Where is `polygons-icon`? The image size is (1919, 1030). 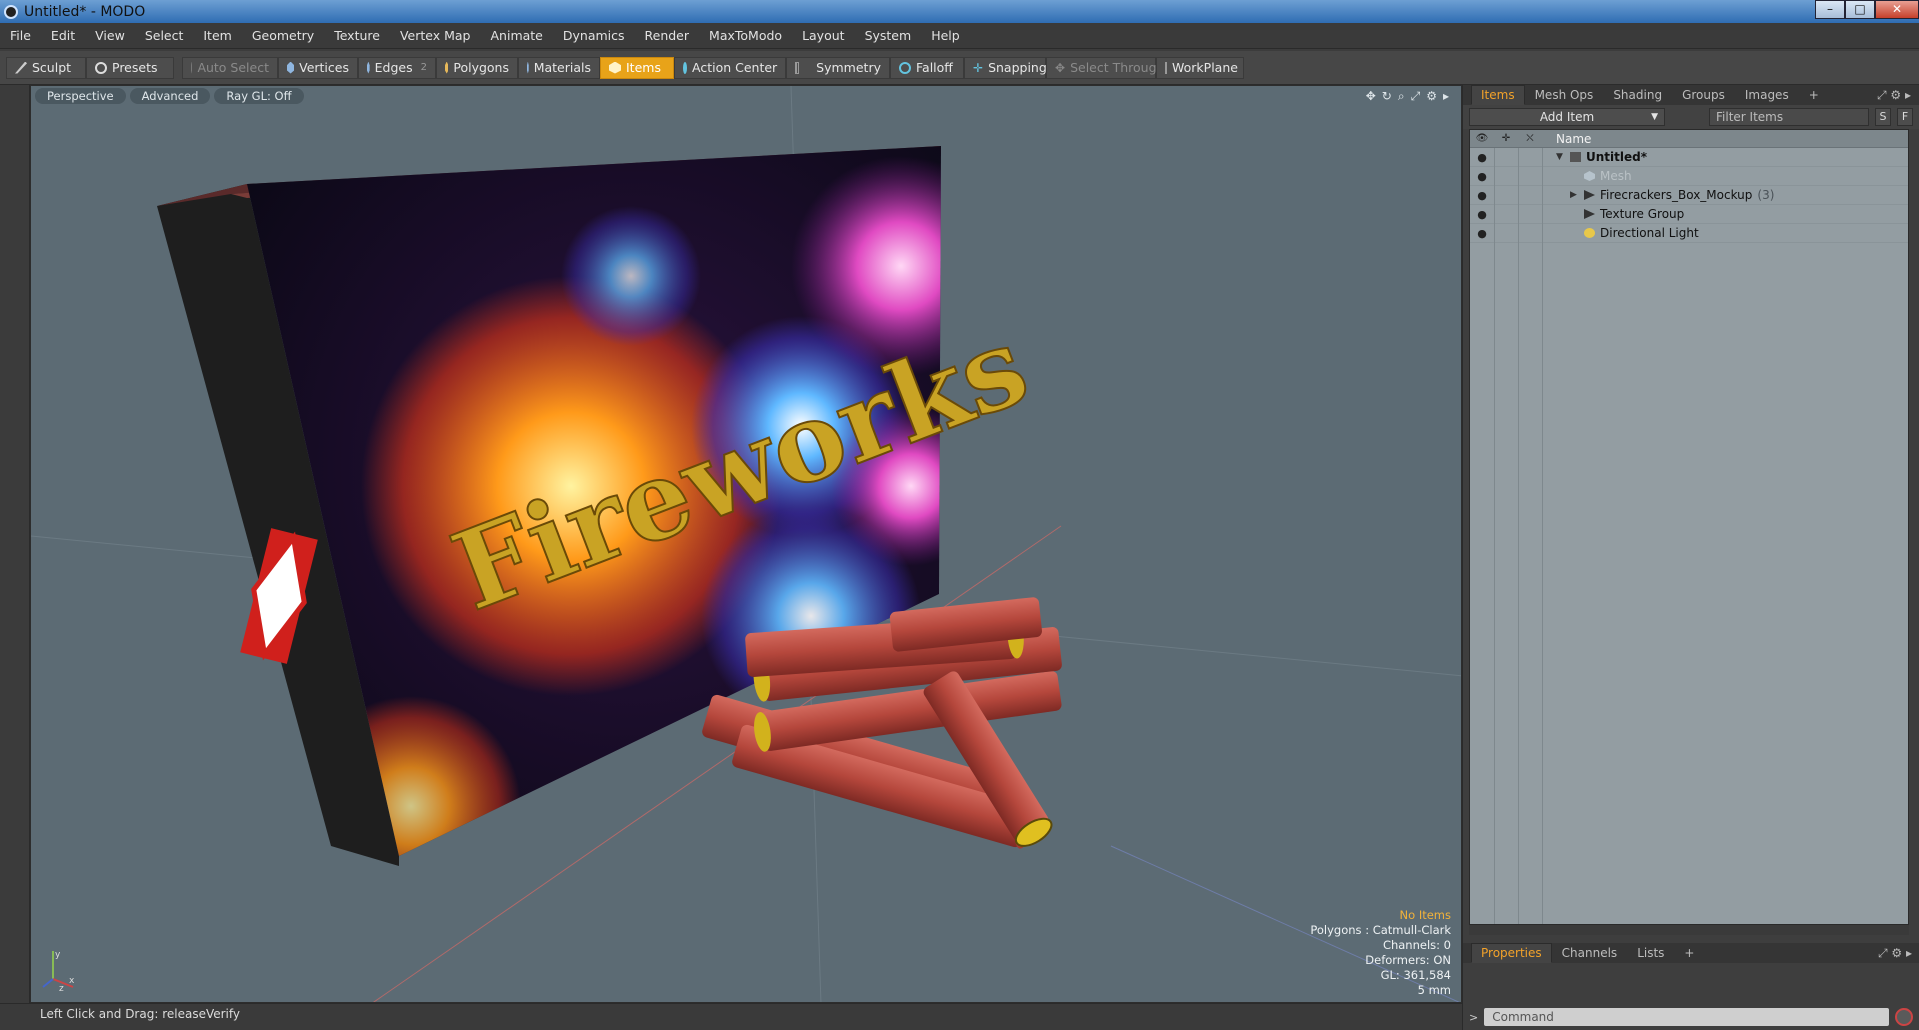
polygons-icon is located at coordinates (447, 67).